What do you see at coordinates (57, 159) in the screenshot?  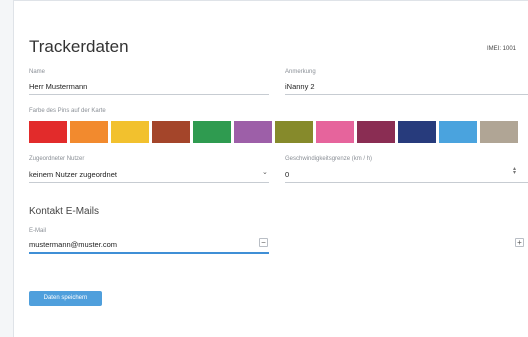 I see `user-label: Zugeordneter Nutzer` at bounding box center [57, 159].